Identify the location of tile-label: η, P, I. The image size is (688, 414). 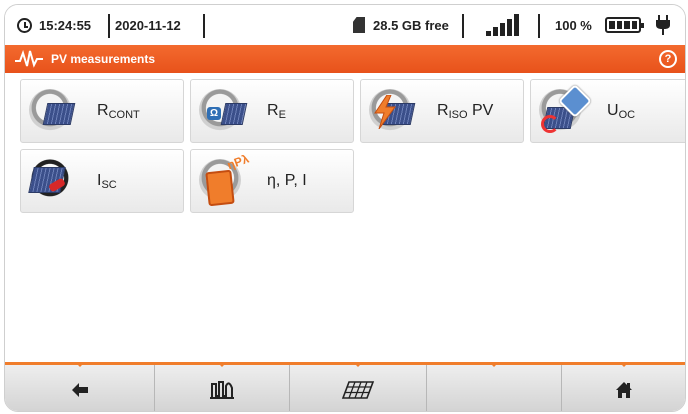
(287, 180).